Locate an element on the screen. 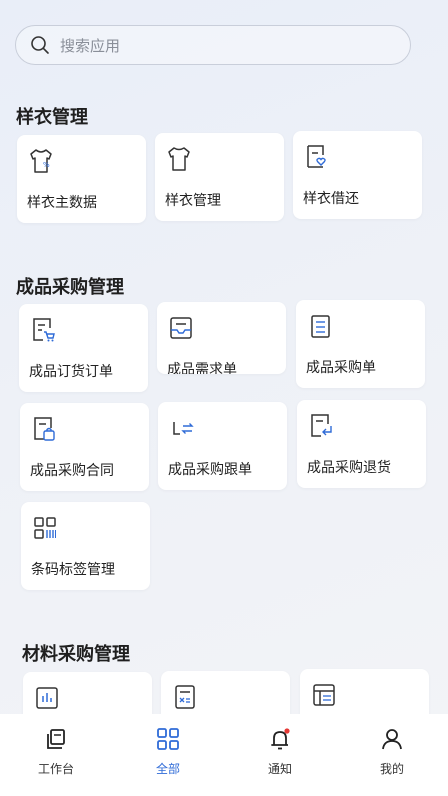 The width and height of the screenshot is (448, 796). app-finished-contract: 成品采购合同 is located at coordinates (84, 447).